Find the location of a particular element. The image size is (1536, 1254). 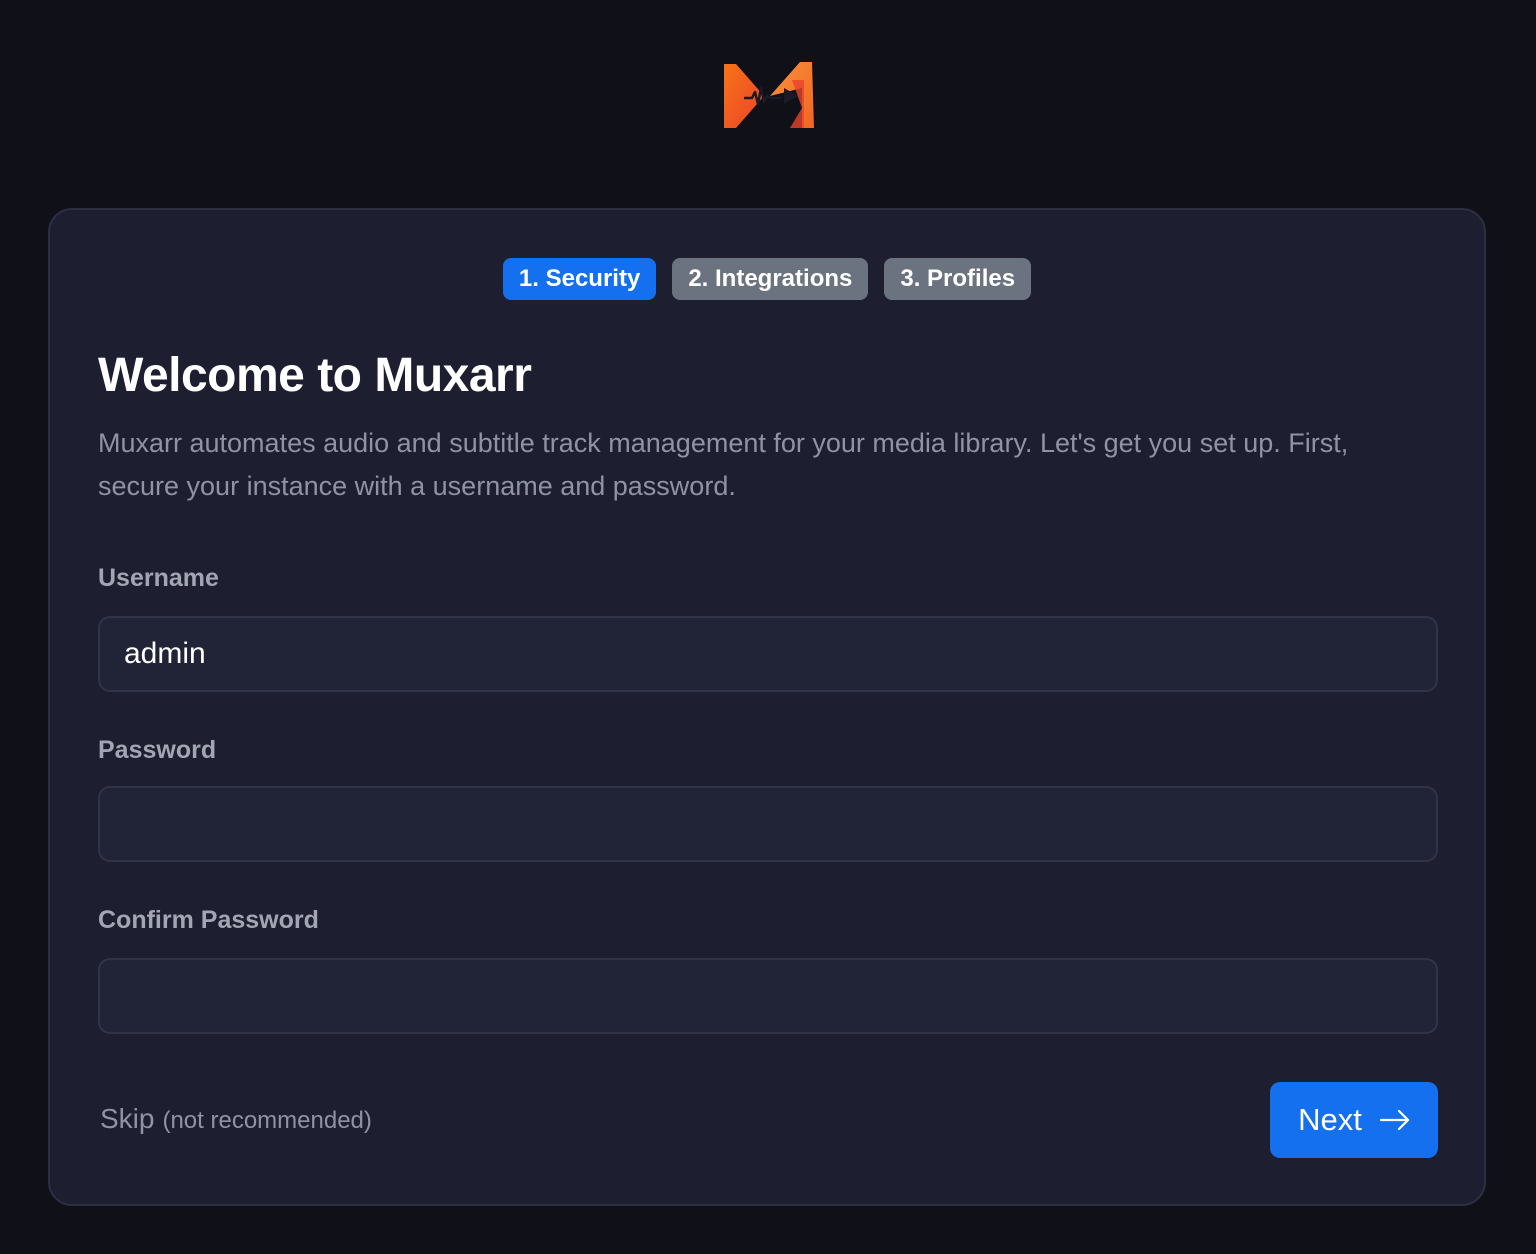

arrow-right-icon is located at coordinates (1394, 1120).